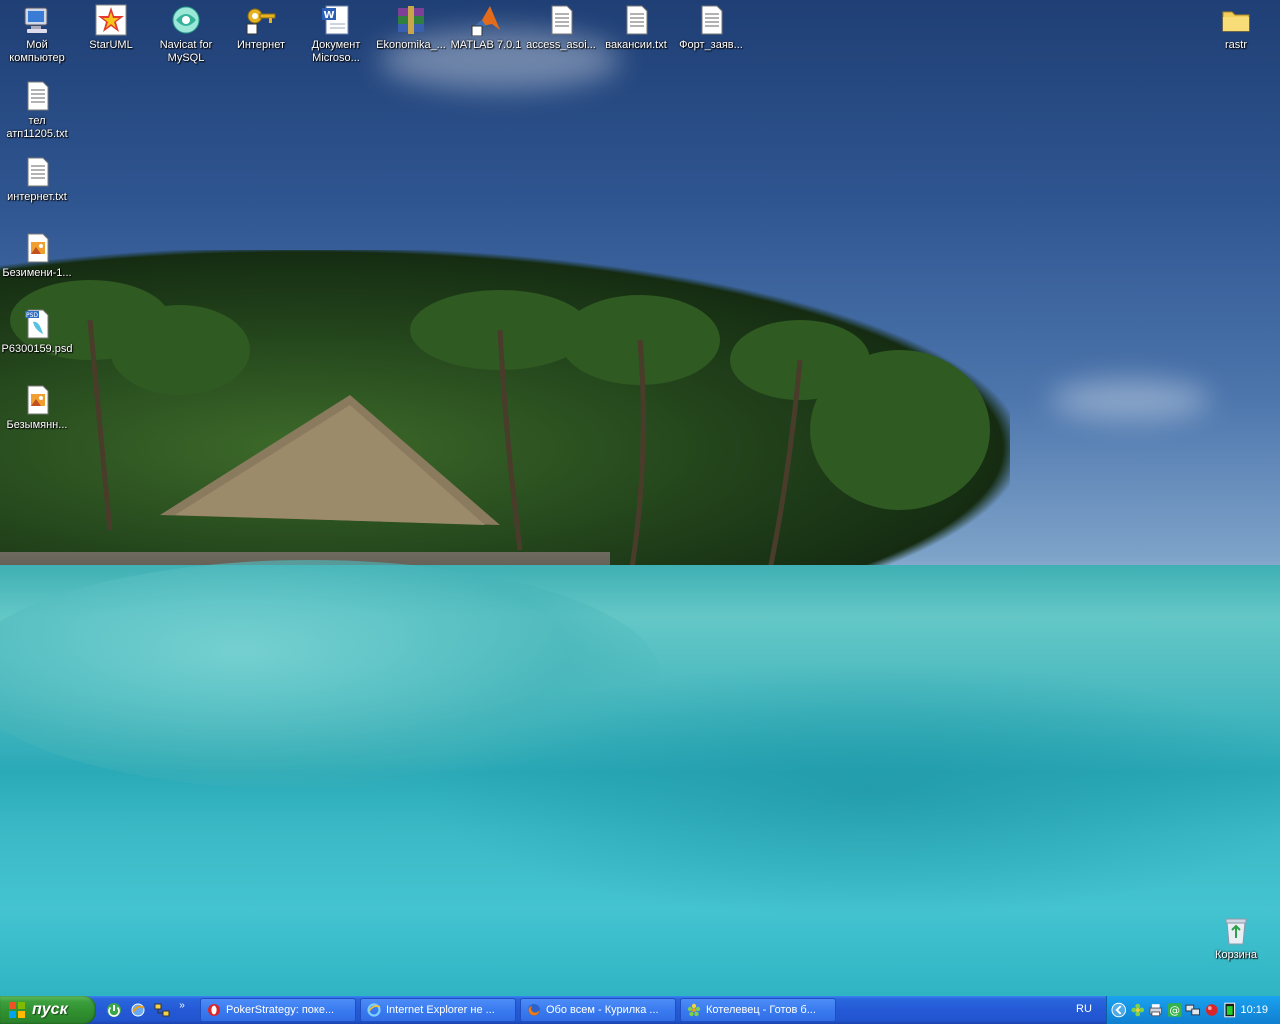 Image resolution: width=1280 pixels, height=1024 pixels. I want to click on mail-agent-icon: @, so click(1175, 1010).